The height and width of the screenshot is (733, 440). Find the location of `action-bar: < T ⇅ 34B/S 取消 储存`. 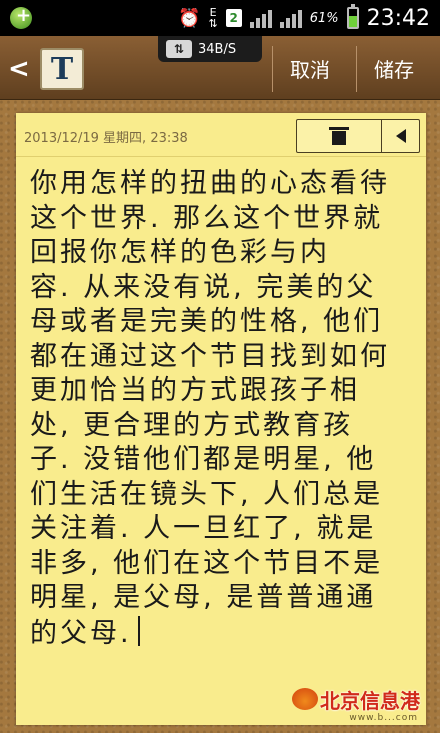

action-bar: < T ⇅ 34B/S 取消 储存 is located at coordinates (220, 68).